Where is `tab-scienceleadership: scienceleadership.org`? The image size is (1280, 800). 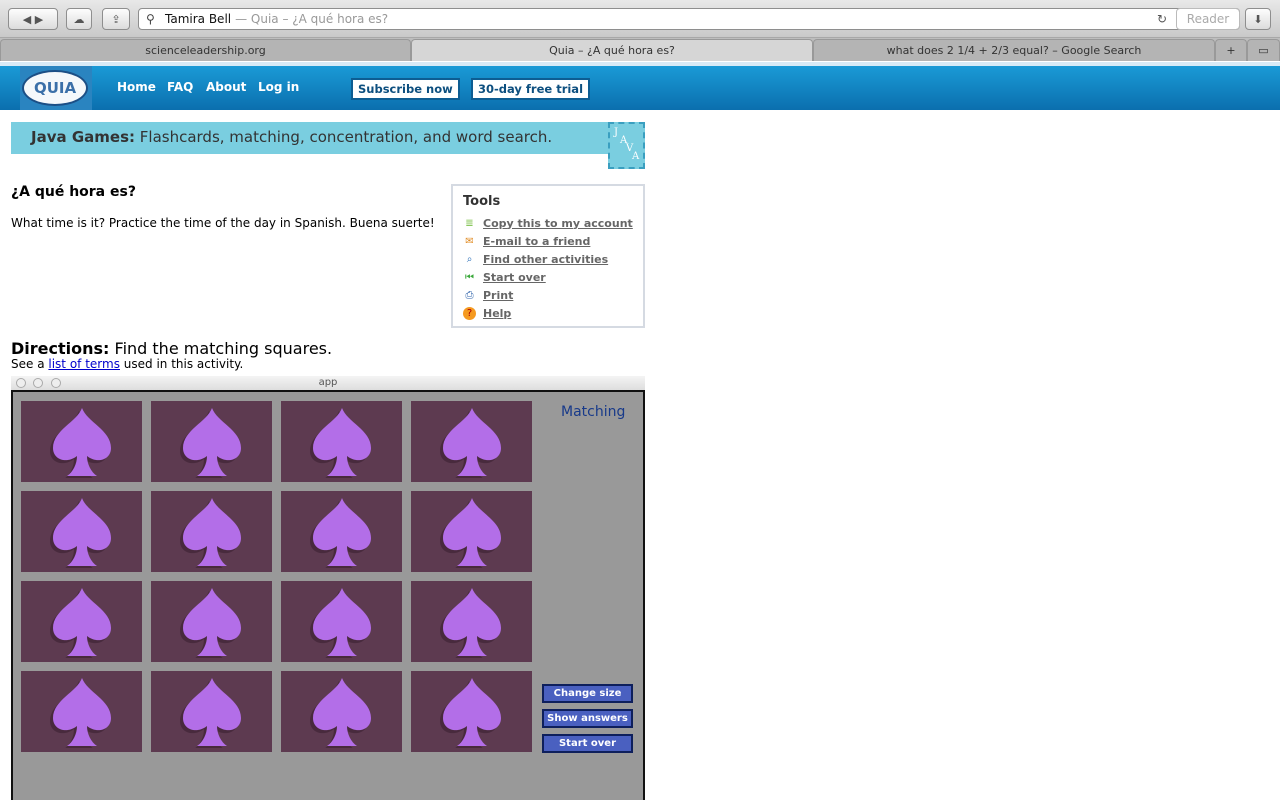 tab-scienceleadership: scienceleadership.org is located at coordinates (205, 50).